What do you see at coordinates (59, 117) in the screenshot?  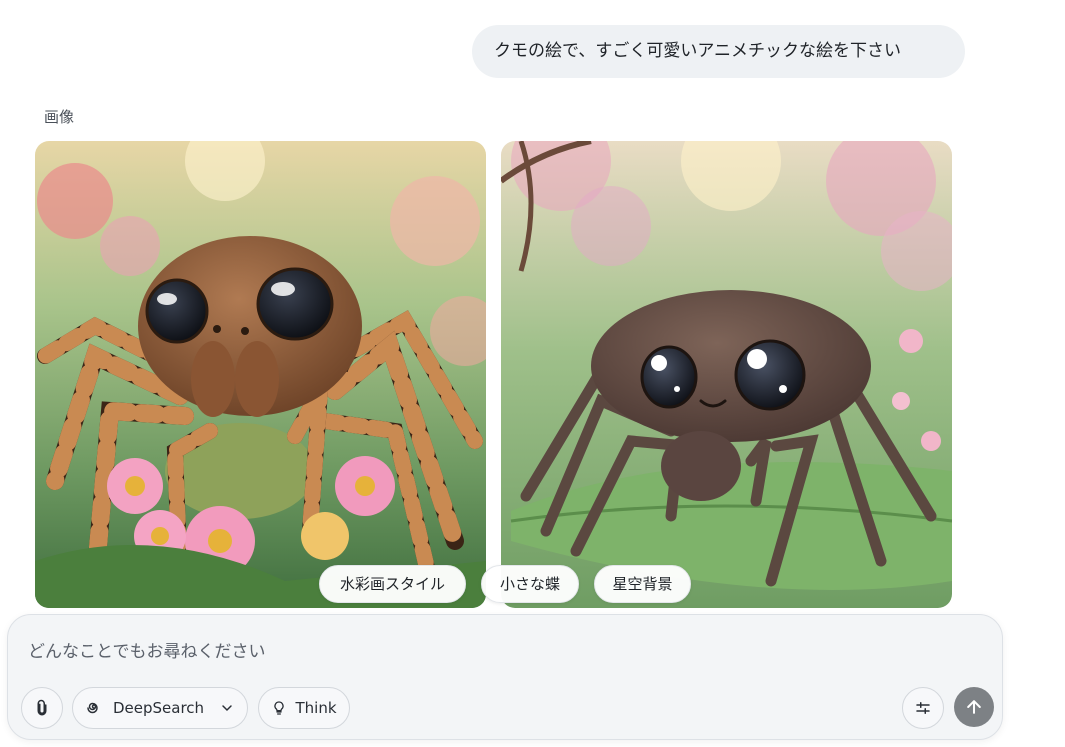 I see `images-section-label: 画像` at bounding box center [59, 117].